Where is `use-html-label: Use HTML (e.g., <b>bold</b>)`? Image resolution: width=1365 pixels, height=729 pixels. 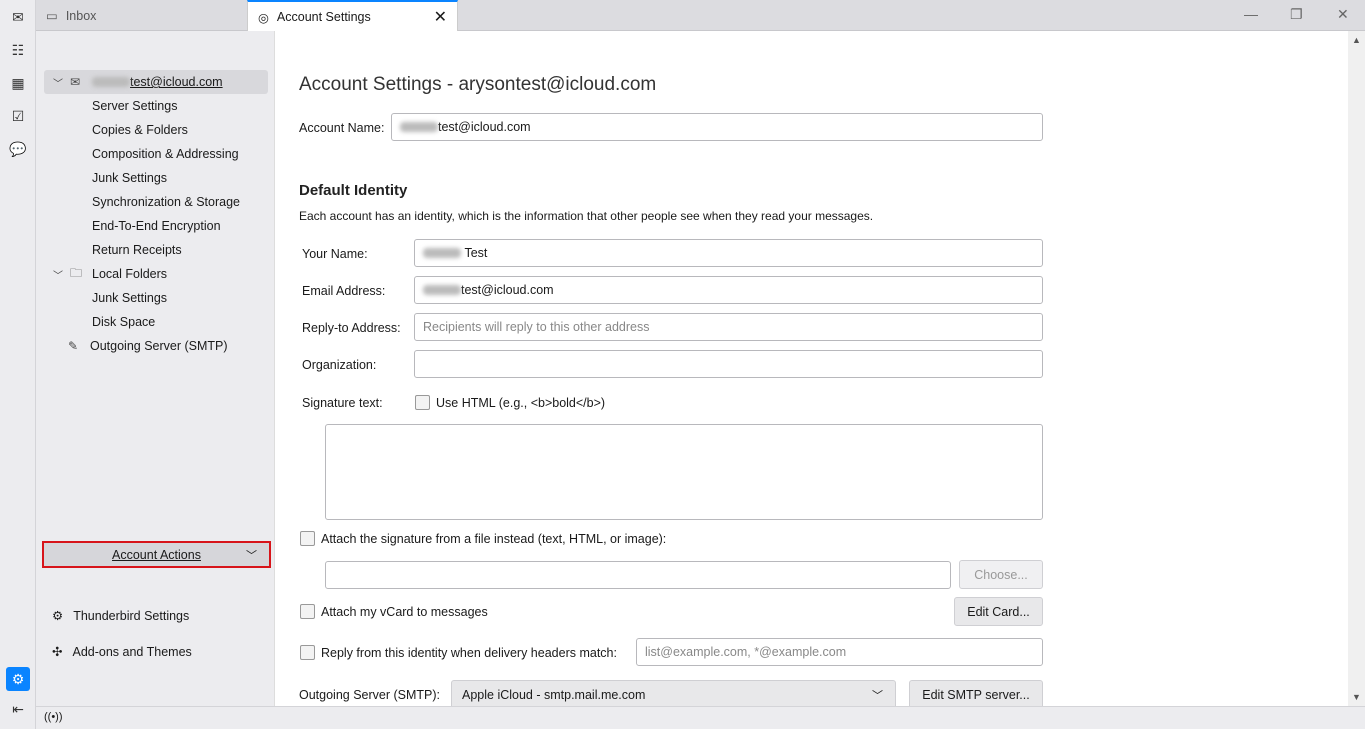
use-html-label: Use HTML (e.g., <b>bold</b>) is located at coordinates (521, 403).